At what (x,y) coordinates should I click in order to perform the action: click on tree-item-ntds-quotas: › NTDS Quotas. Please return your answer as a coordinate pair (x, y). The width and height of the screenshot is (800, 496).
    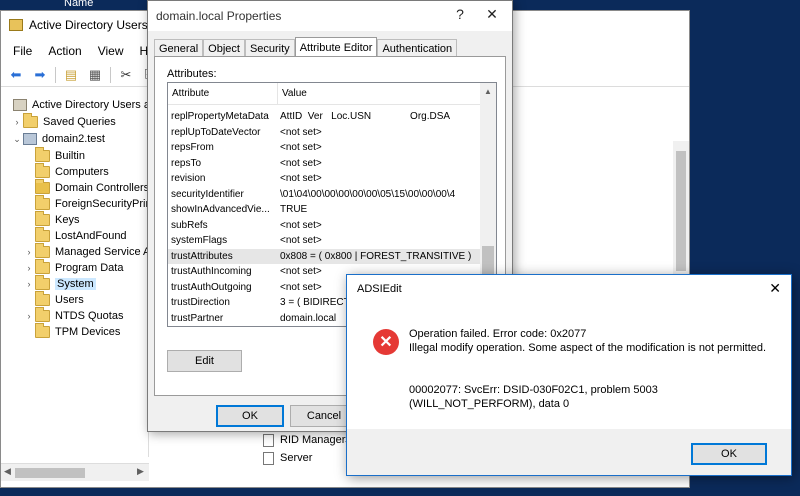
    Looking at the image, I should click on (73, 315).